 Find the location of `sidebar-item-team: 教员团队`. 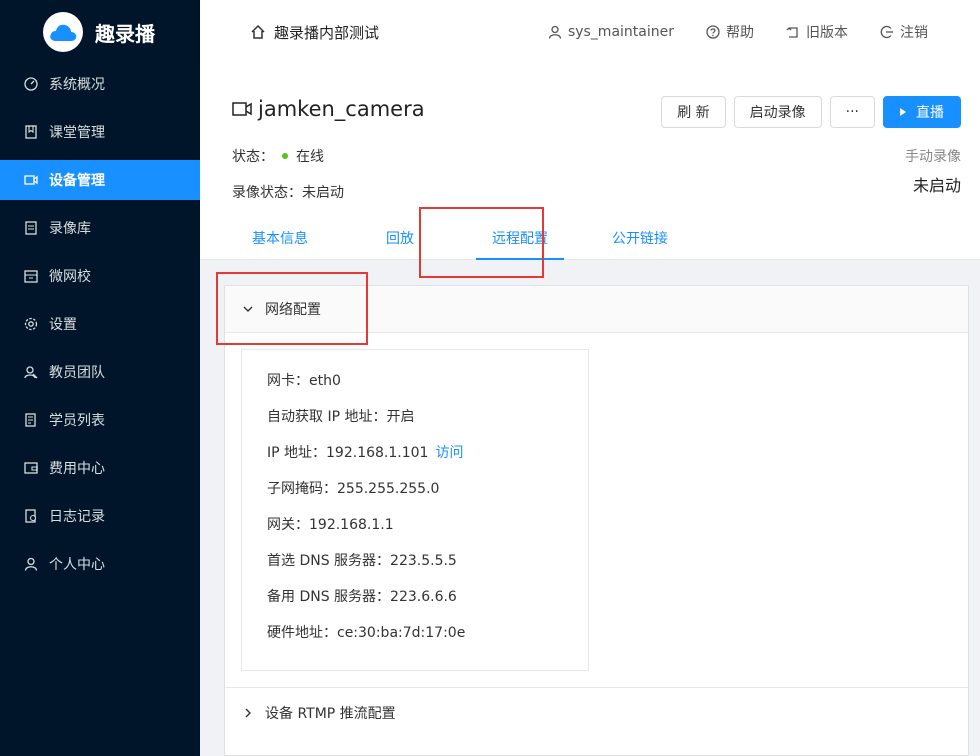

sidebar-item-team: 教员团队 is located at coordinates (100, 372).